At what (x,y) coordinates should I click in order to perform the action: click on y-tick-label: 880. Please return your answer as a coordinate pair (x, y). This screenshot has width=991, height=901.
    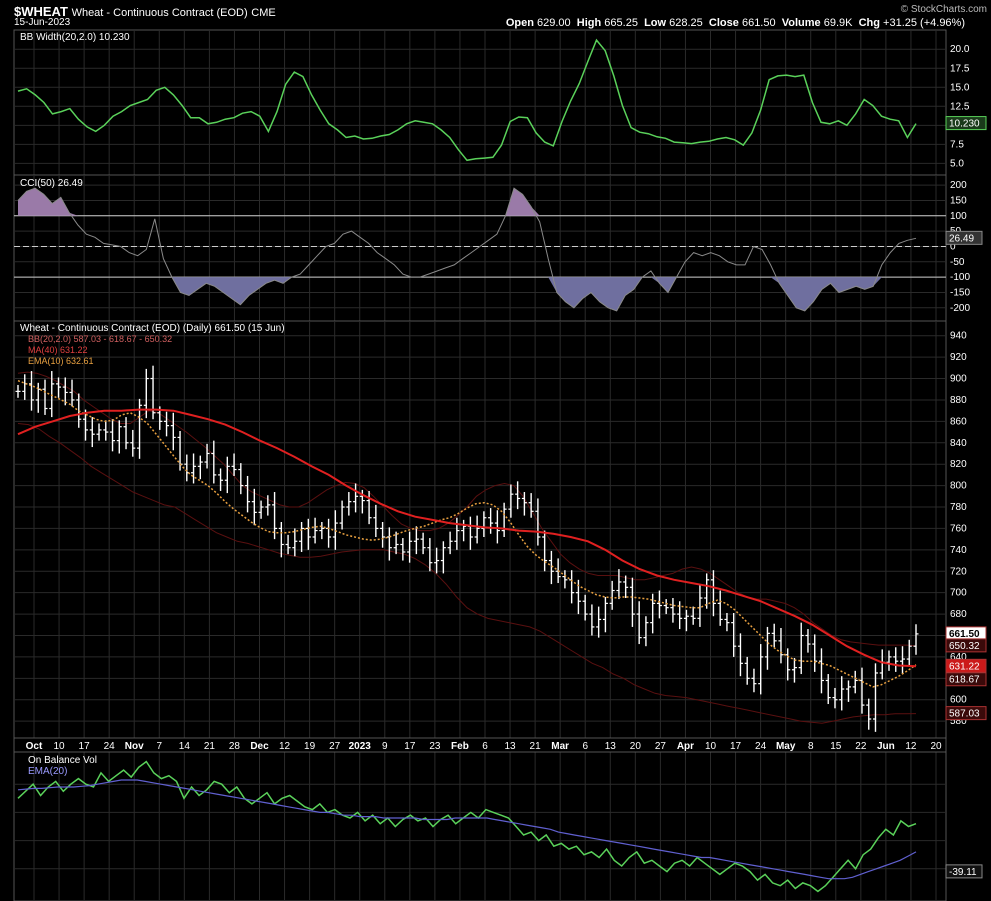
    Looking at the image, I should click on (958, 400).